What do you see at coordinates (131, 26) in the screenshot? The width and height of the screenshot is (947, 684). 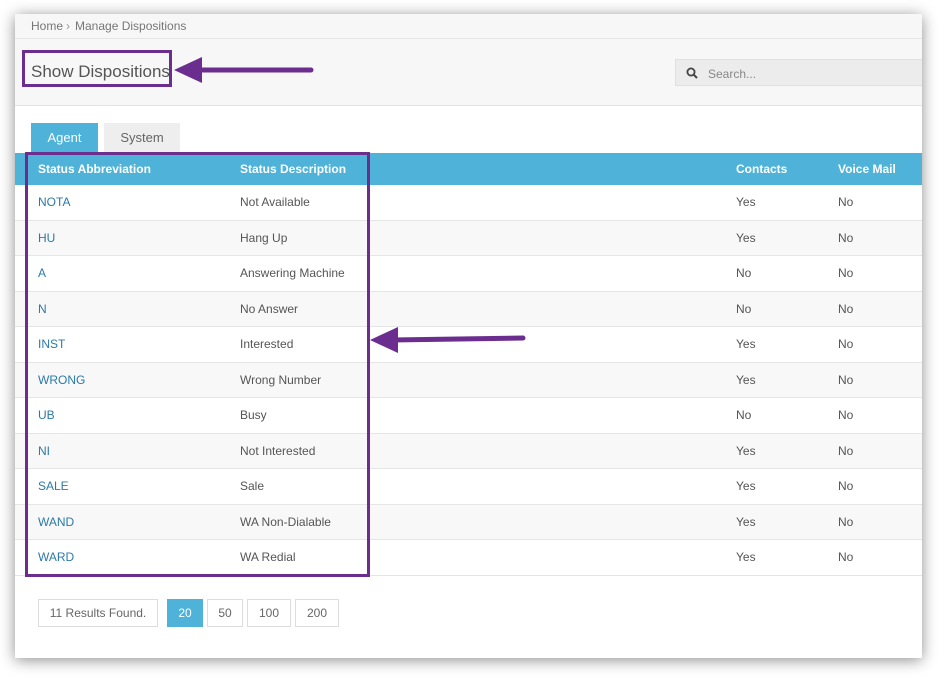 I see `breadcrumb-current: Manage Dispositions` at bounding box center [131, 26].